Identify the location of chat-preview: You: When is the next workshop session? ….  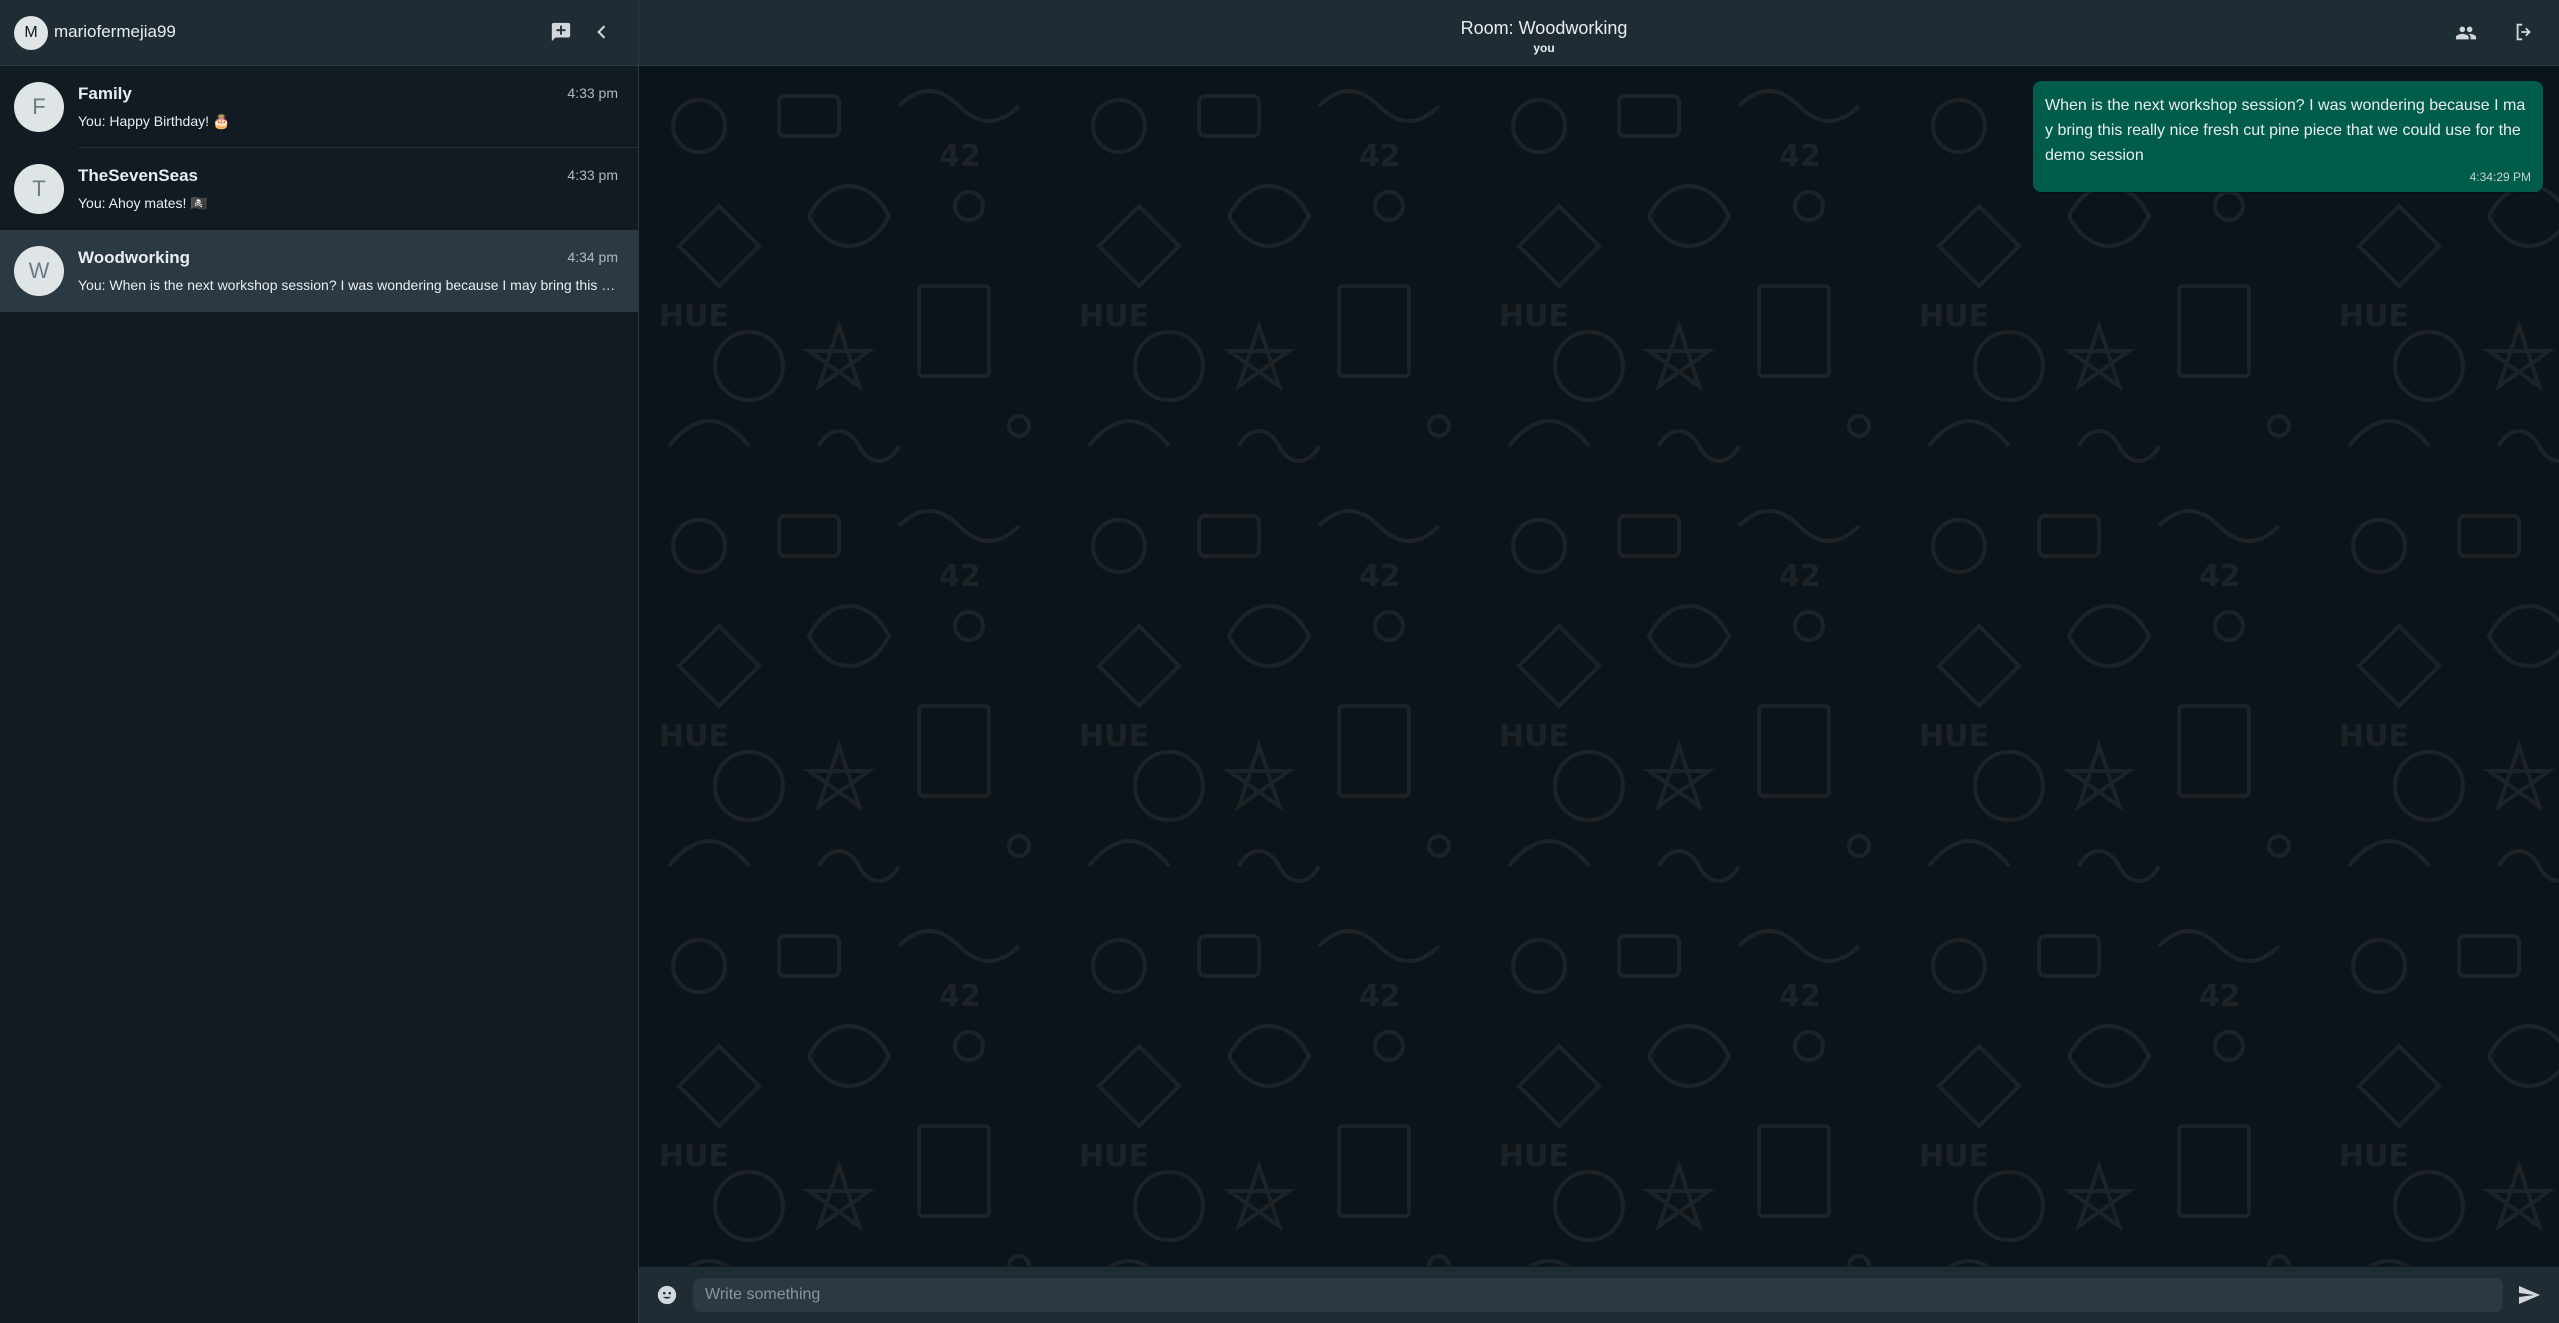
(348, 285).